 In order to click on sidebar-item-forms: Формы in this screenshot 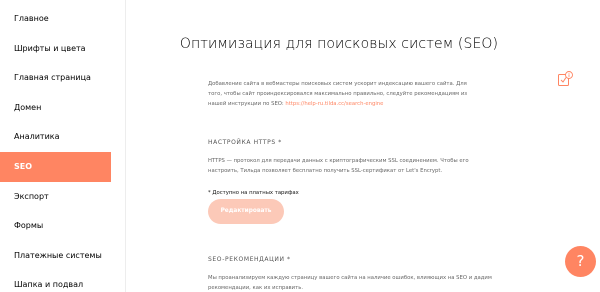, I will do `click(55, 226)`.